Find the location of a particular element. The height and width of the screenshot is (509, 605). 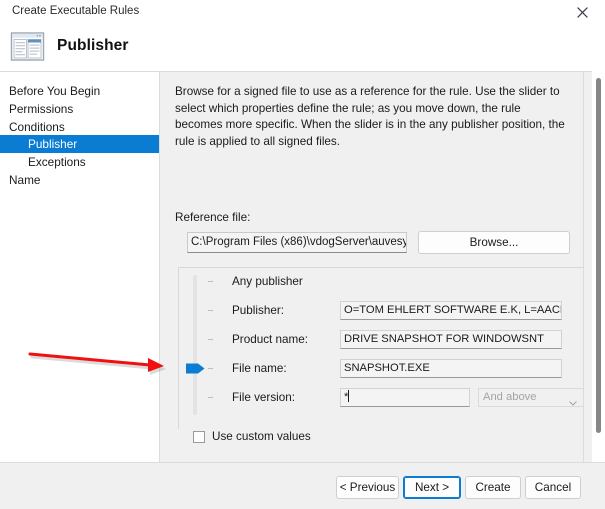

property-label-any-publisher: Any publisher is located at coordinates (267, 281).